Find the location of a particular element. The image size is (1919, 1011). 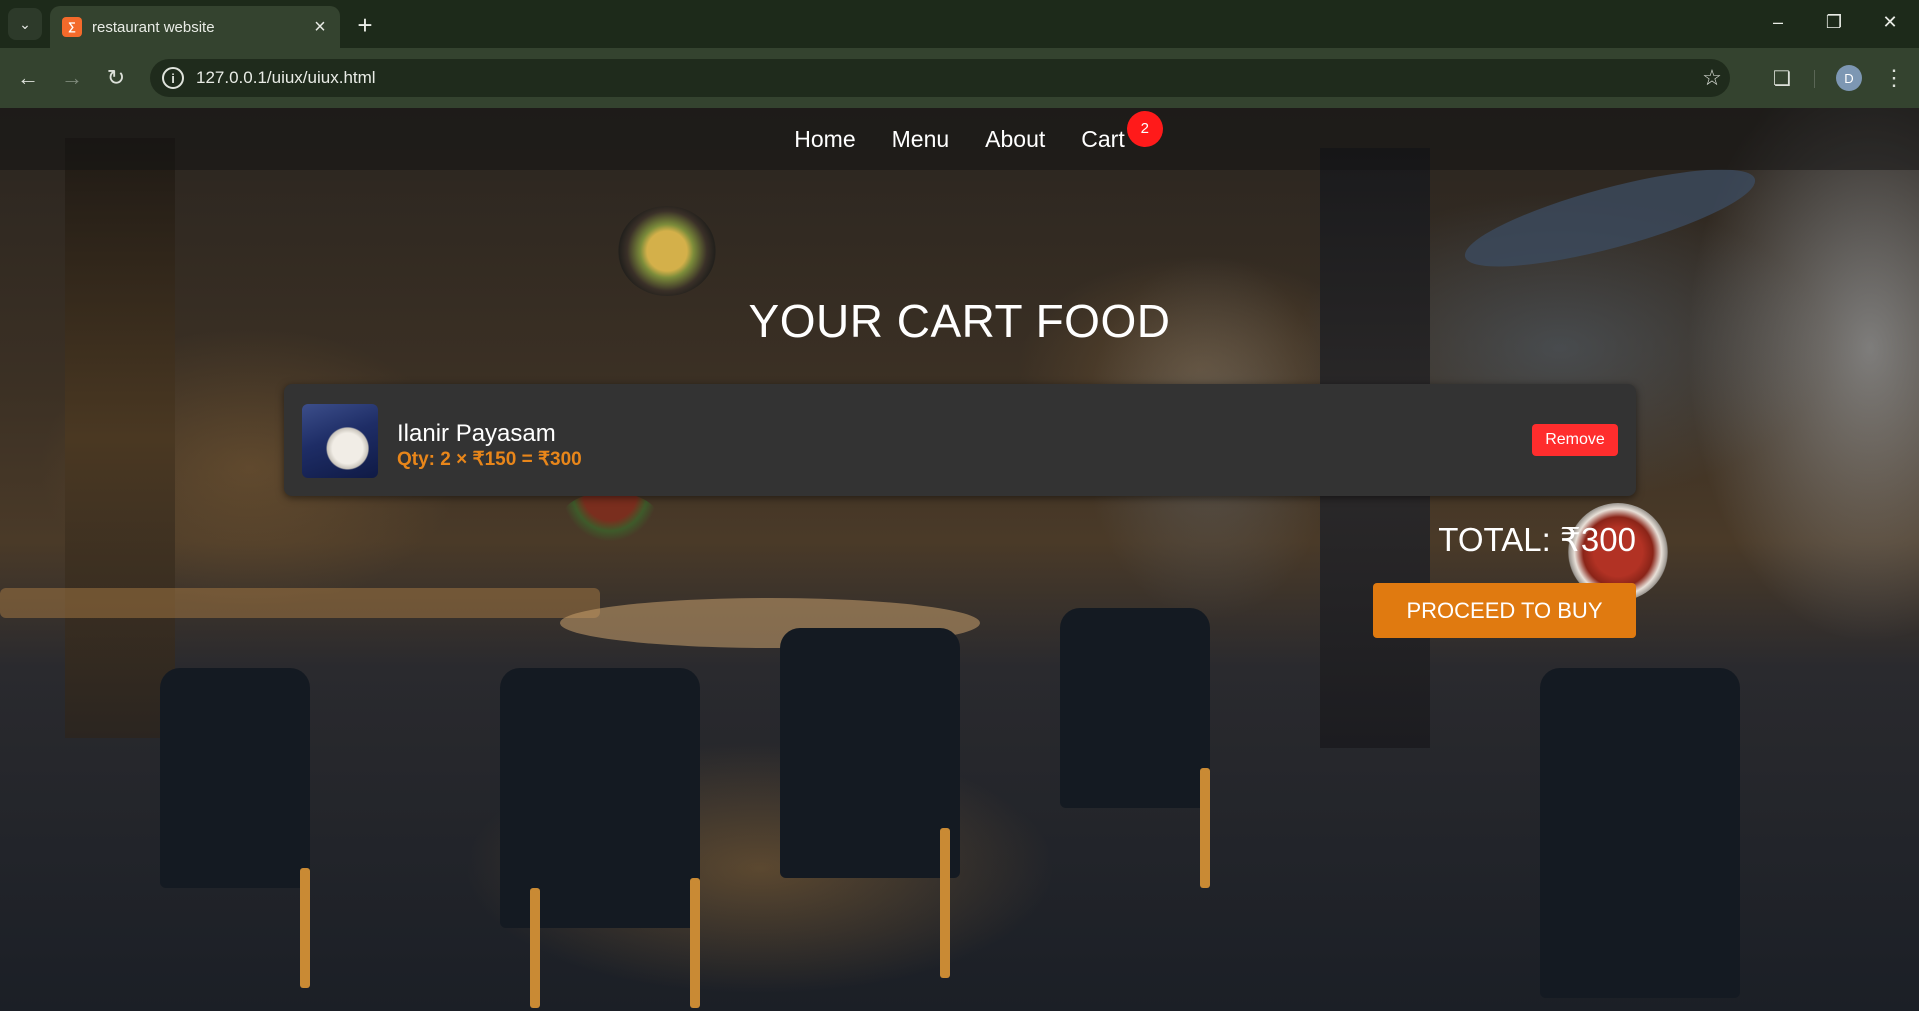

nav-about-link: About is located at coordinates (1015, 139).